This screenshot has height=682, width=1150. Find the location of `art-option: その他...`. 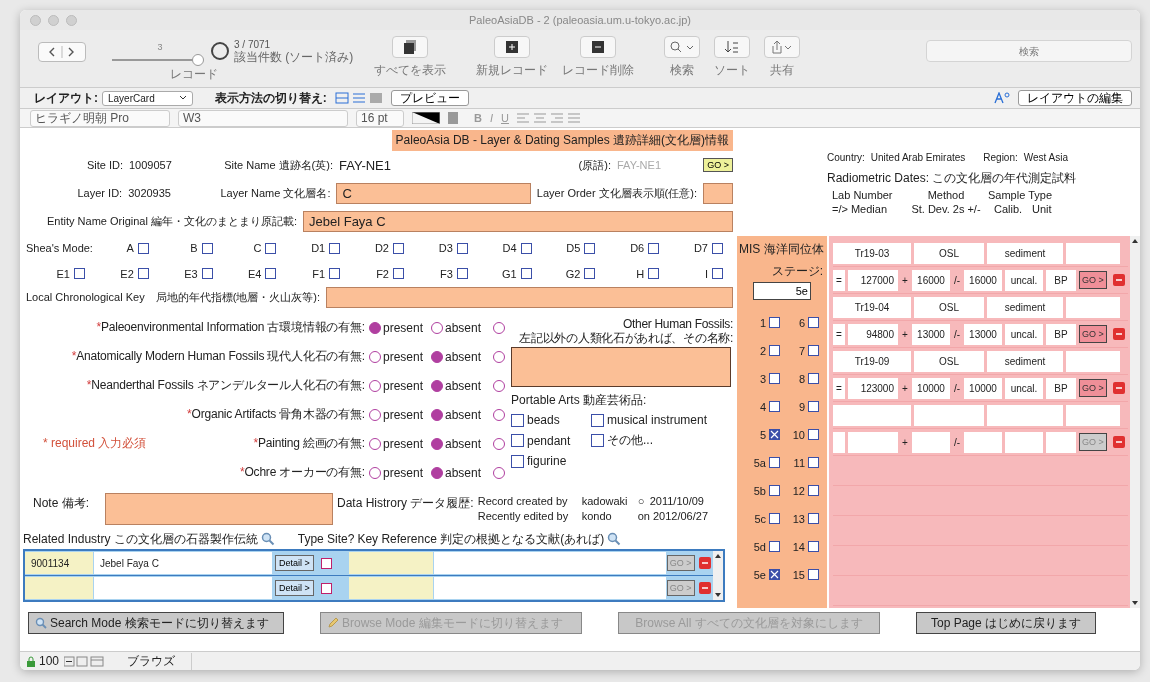

art-option: その他... is located at coordinates (661, 440).